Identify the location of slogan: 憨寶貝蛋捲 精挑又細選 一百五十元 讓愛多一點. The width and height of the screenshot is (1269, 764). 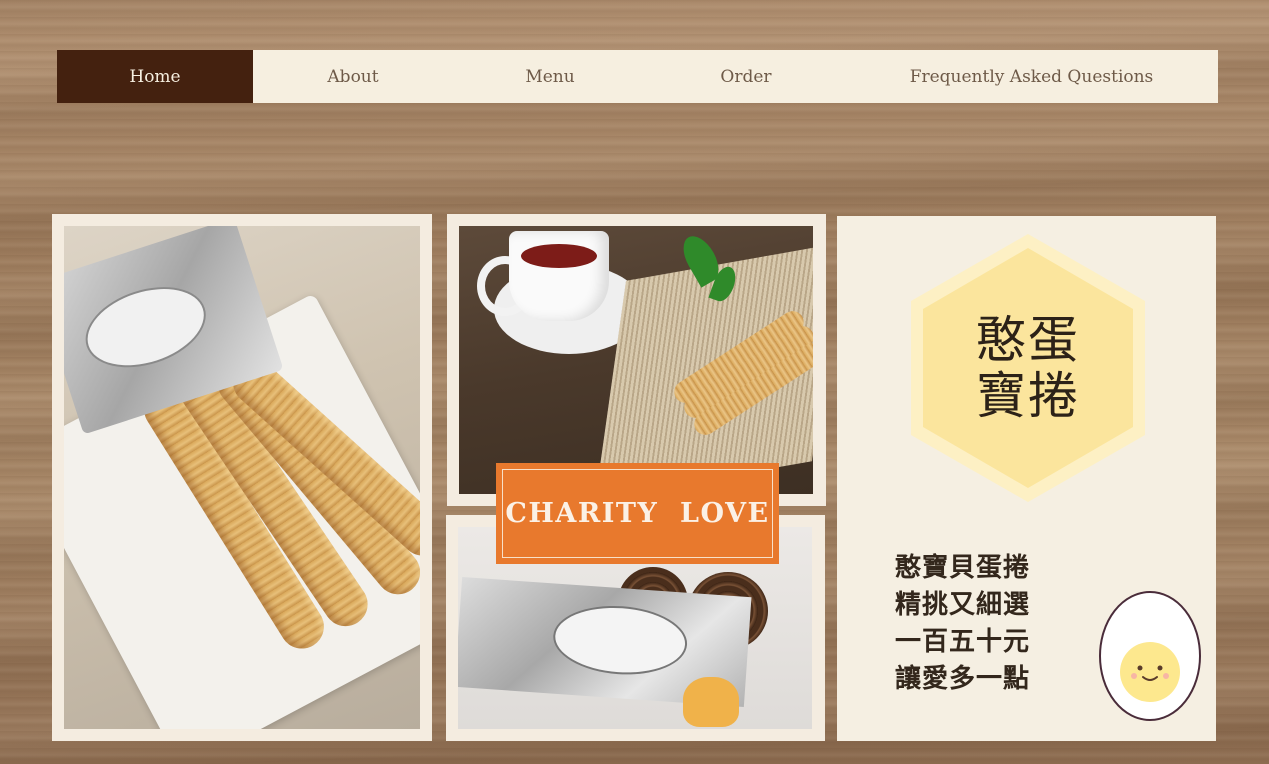
(962, 624).